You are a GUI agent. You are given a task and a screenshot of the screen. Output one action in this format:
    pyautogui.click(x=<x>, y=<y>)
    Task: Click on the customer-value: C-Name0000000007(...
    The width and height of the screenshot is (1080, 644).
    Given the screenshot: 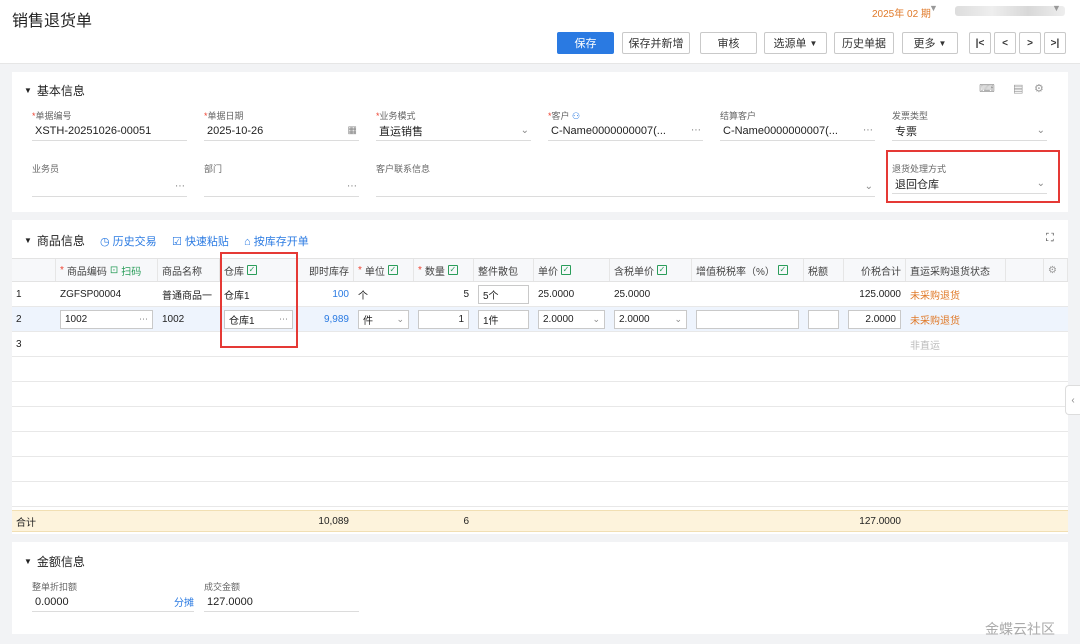 What is the action you would take?
    pyautogui.click(x=608, y=130)
    